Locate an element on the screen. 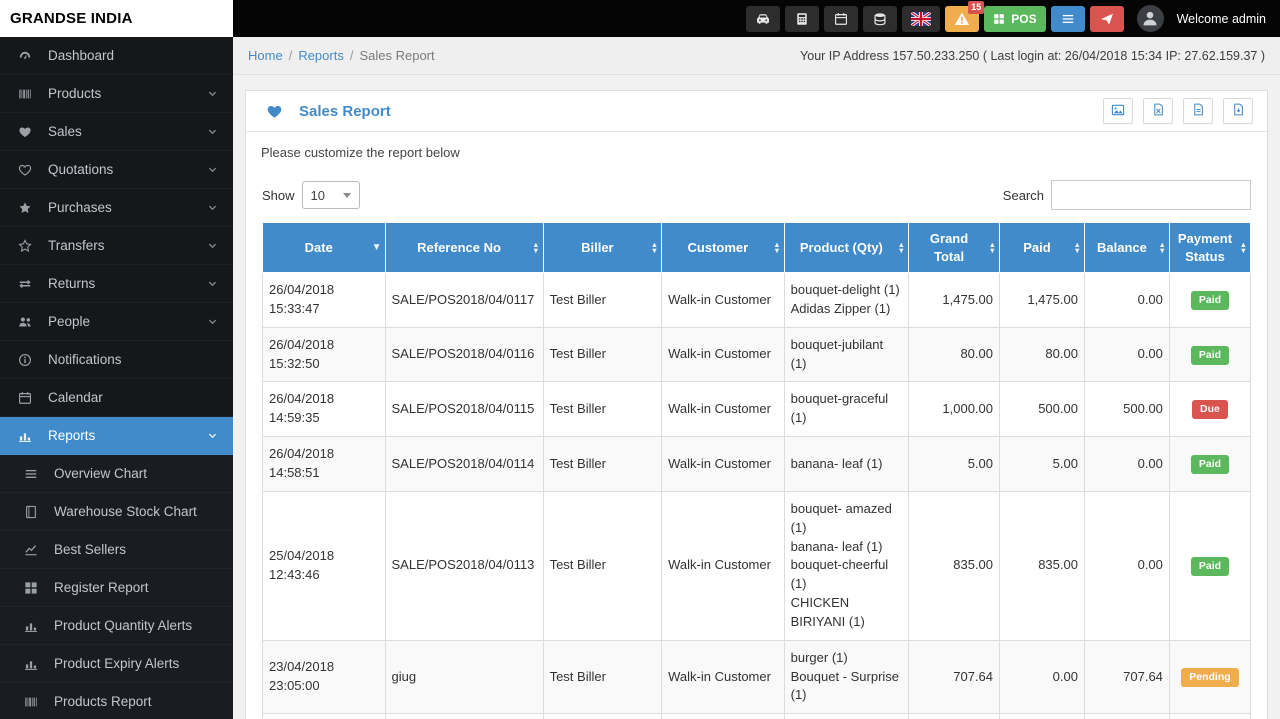 This screenshot has height=719, width=1280. database-button is located at coordinates (880, 18).